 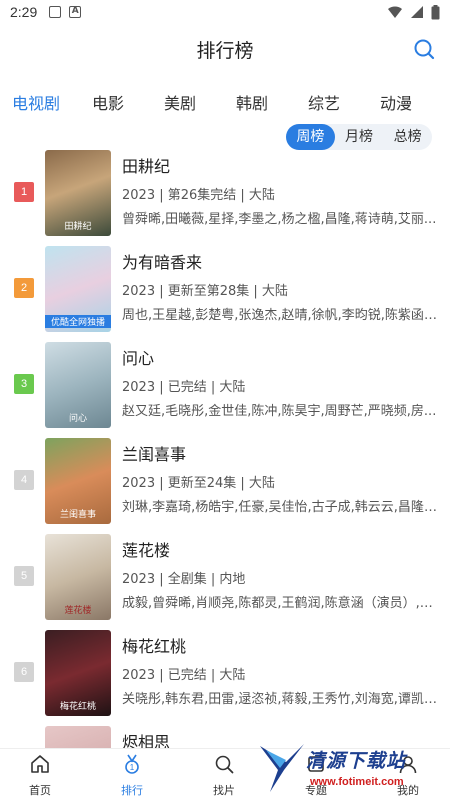 What do you see at coordinates (77, 707) in the screenshot?
I see `poster-caption: 梅花红桃` at bounding box center [77, 707].